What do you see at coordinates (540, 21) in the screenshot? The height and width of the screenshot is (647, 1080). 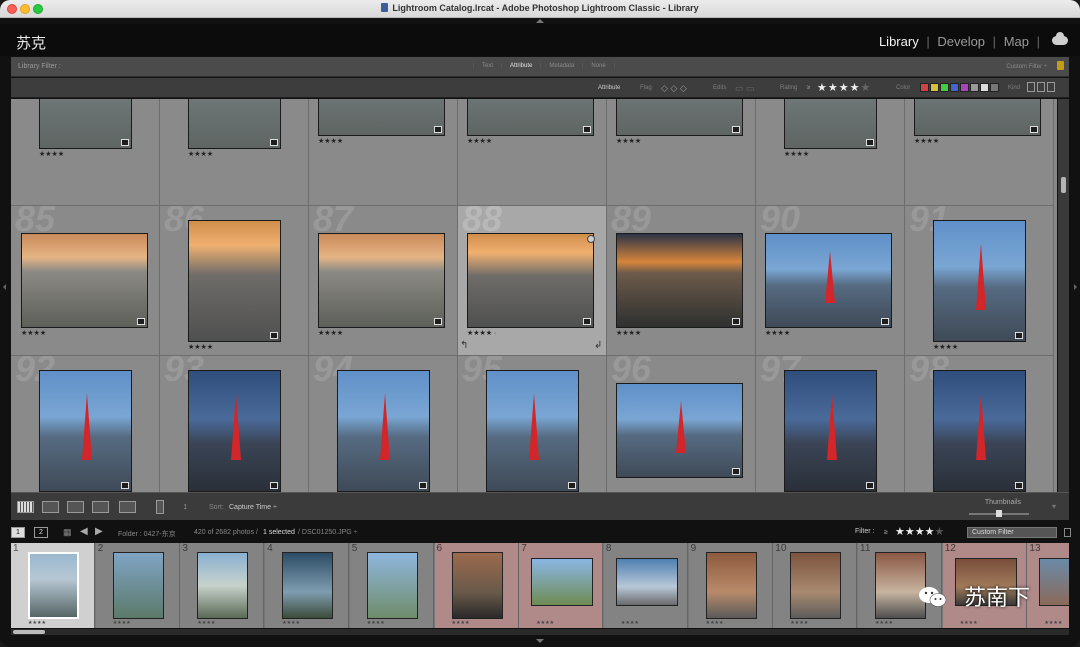 I see `top-panel-toggle-icon` at bounding box center [540, 21].